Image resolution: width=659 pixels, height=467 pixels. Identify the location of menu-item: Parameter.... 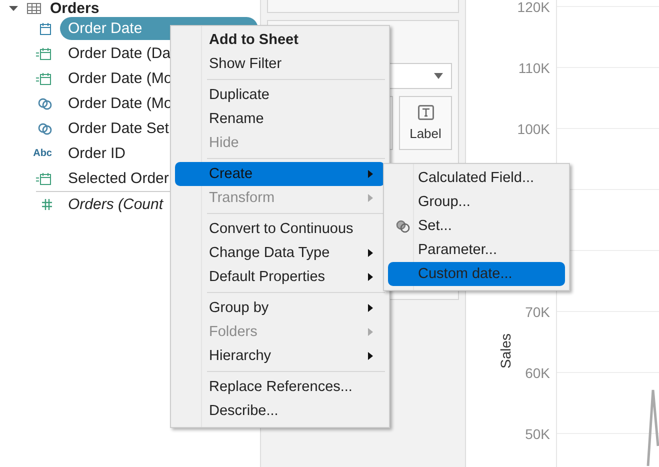
(476, 250).